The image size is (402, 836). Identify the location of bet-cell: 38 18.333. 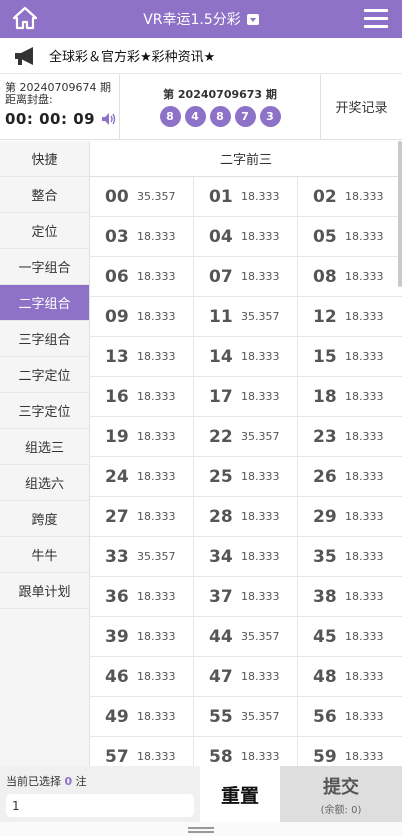
(350, 597).